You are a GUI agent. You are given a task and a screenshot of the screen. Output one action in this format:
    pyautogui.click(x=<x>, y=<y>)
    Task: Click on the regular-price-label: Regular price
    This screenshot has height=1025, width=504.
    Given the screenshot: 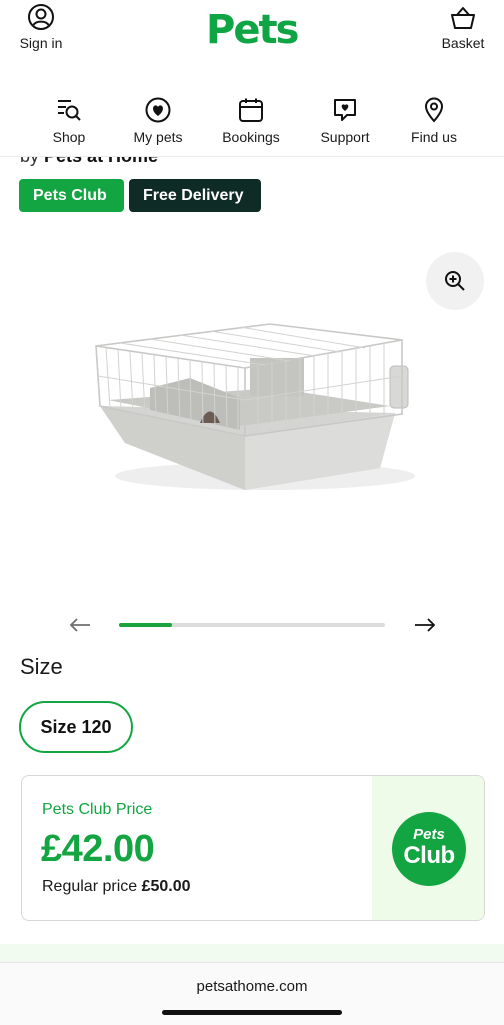 What is the action you would take?
    pyautogui.click(x=90, y=886)
    